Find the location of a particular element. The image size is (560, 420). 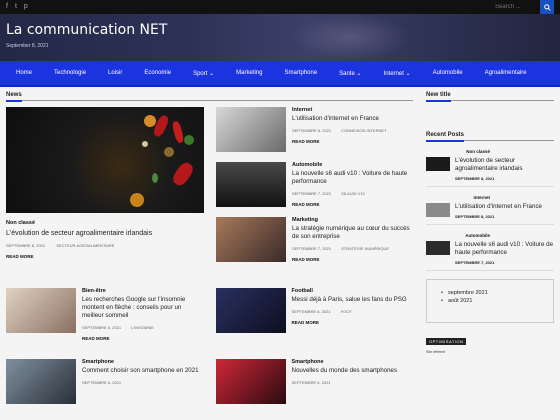

article-date: SEPTEMBRE 8, 2021 is located at coordinates (311, 130).